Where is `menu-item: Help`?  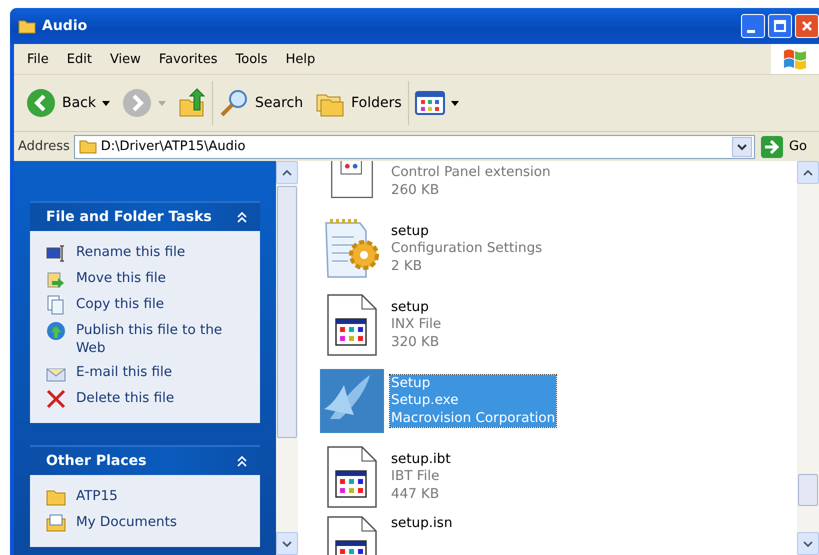
menu-item: Help is located at coordinates (300, 59).